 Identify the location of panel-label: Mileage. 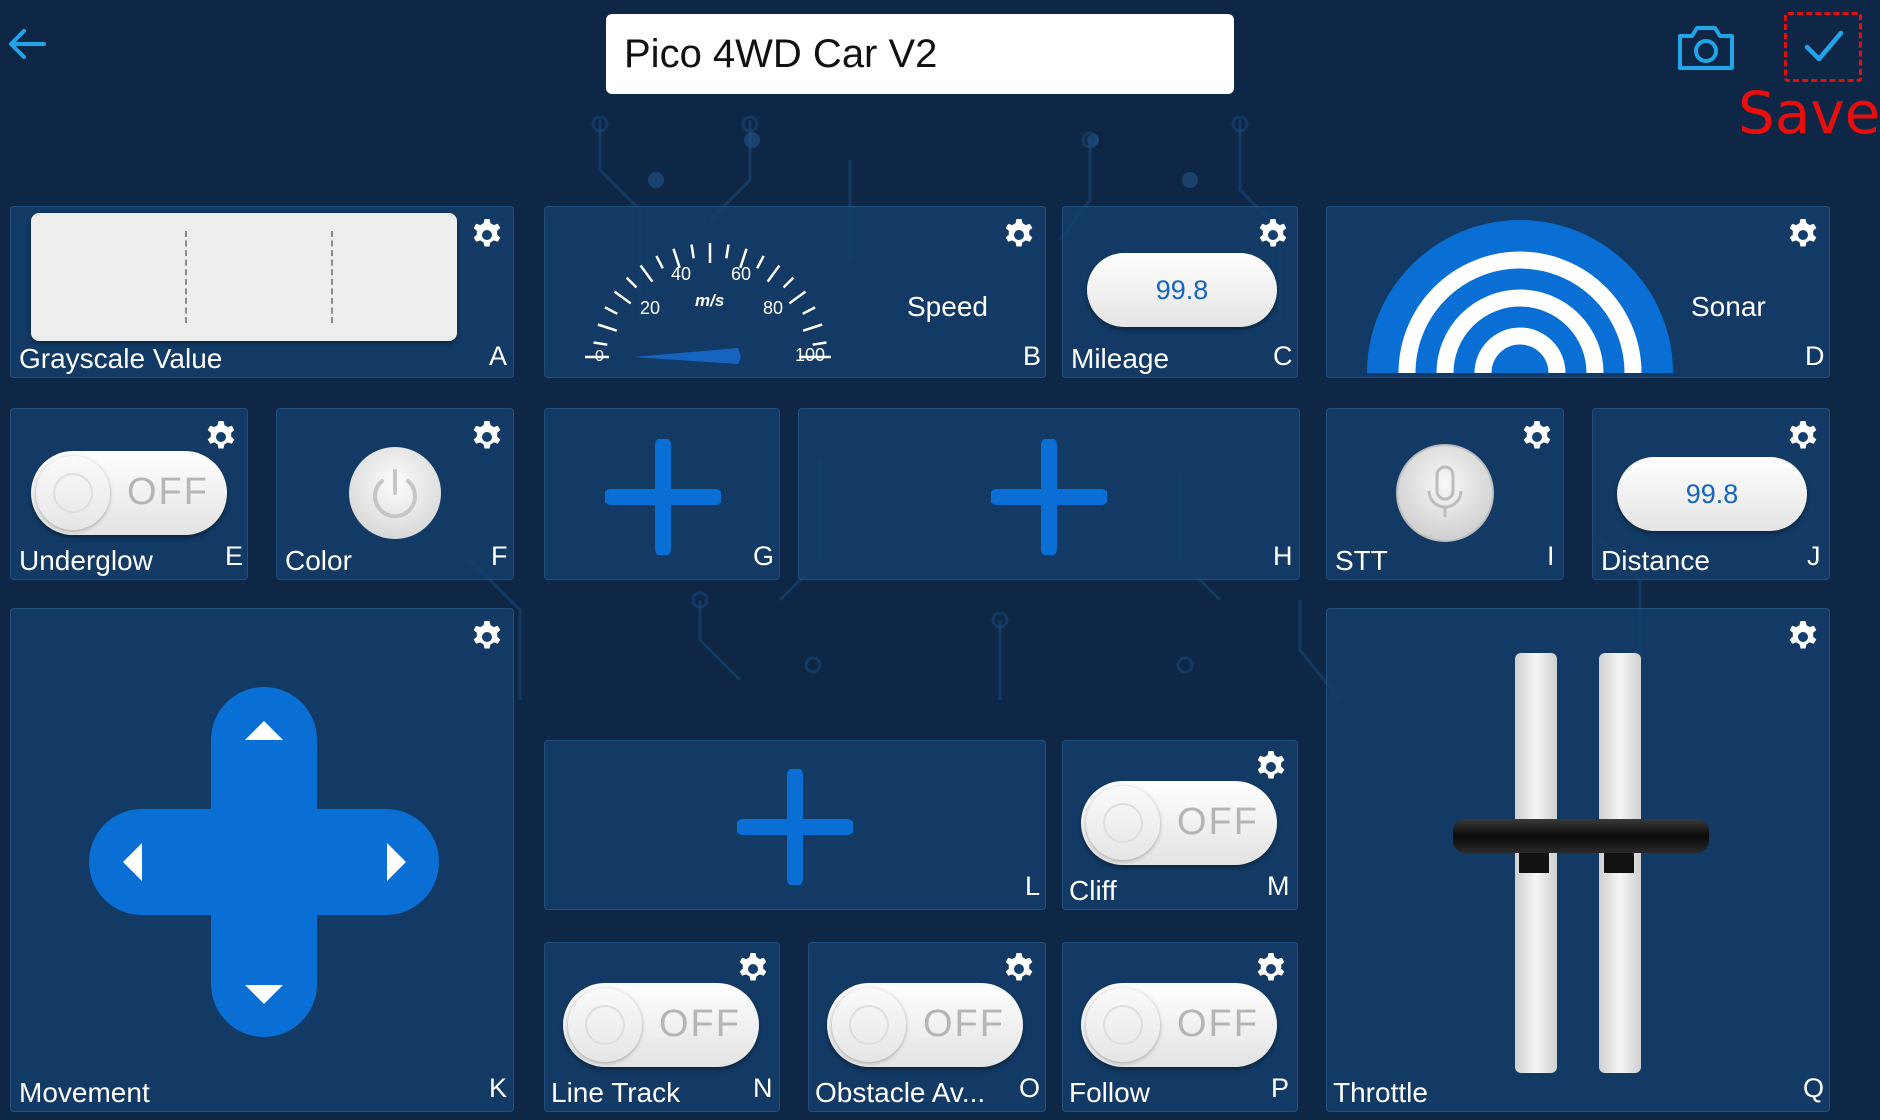
(1120, 358).